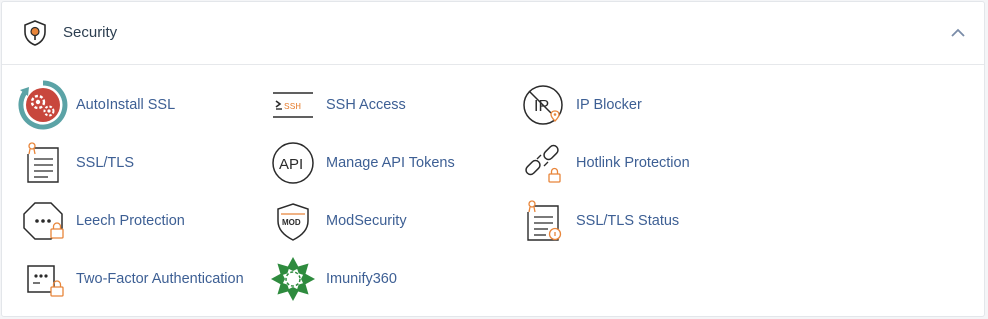  What do you see at coordinates (43, 163) in the screenshot?
I see `certificate-icon` at bounding box center [43, 163].